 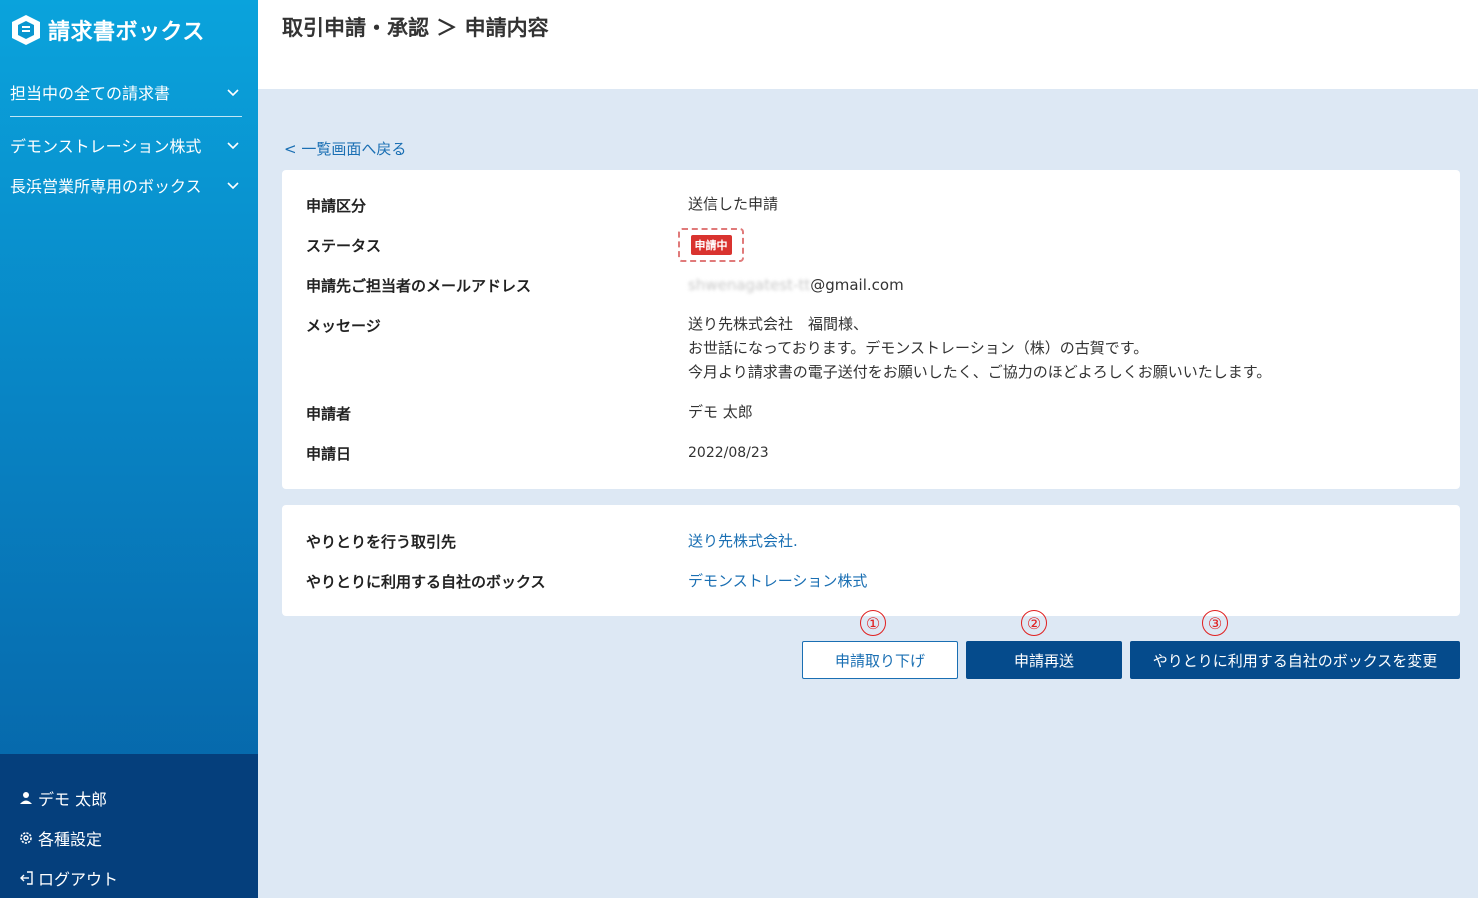 I want to click on status-highlight: 申請中, so click(x=711, y=245).